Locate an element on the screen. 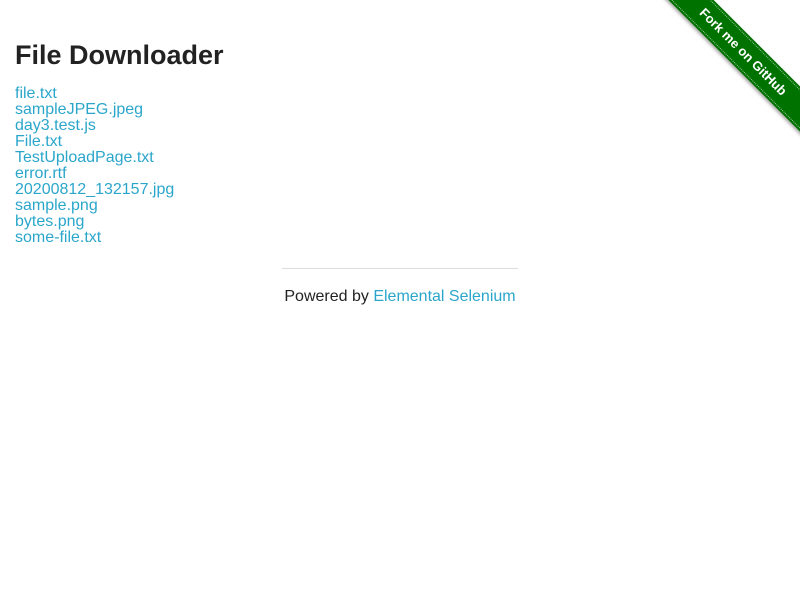  footer-prefix: Powered by is located at coordinates (329, 296).